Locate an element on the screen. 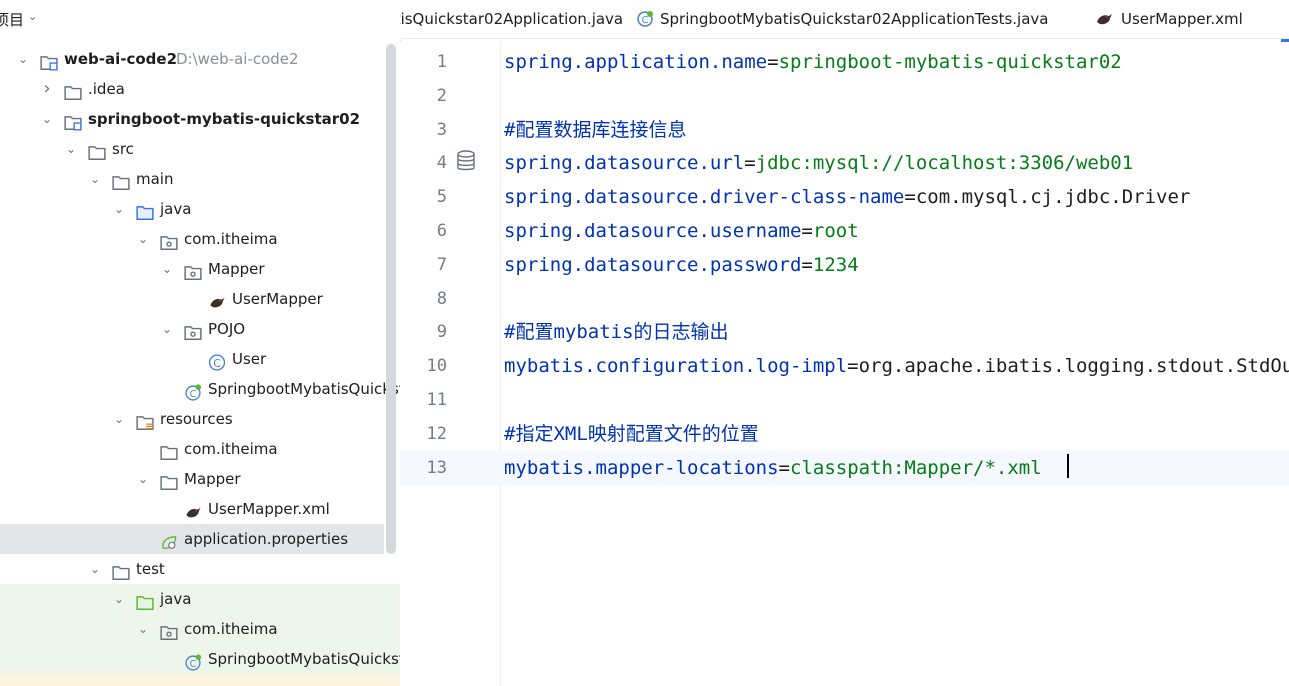 This screenshot has height=686, width=1289. property-value: springboot-mybatis-quickstar02 is located at coordinates (950, 62).